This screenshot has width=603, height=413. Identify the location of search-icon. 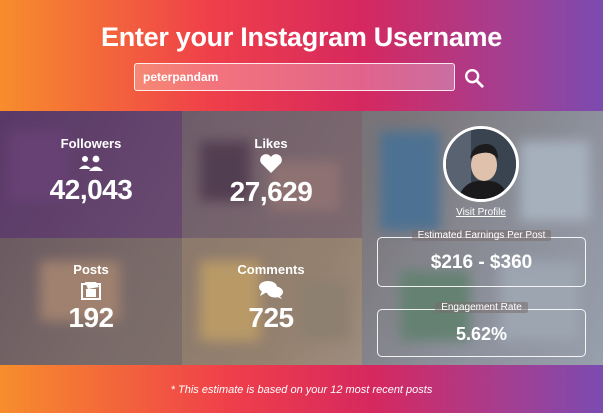
(474, 78).